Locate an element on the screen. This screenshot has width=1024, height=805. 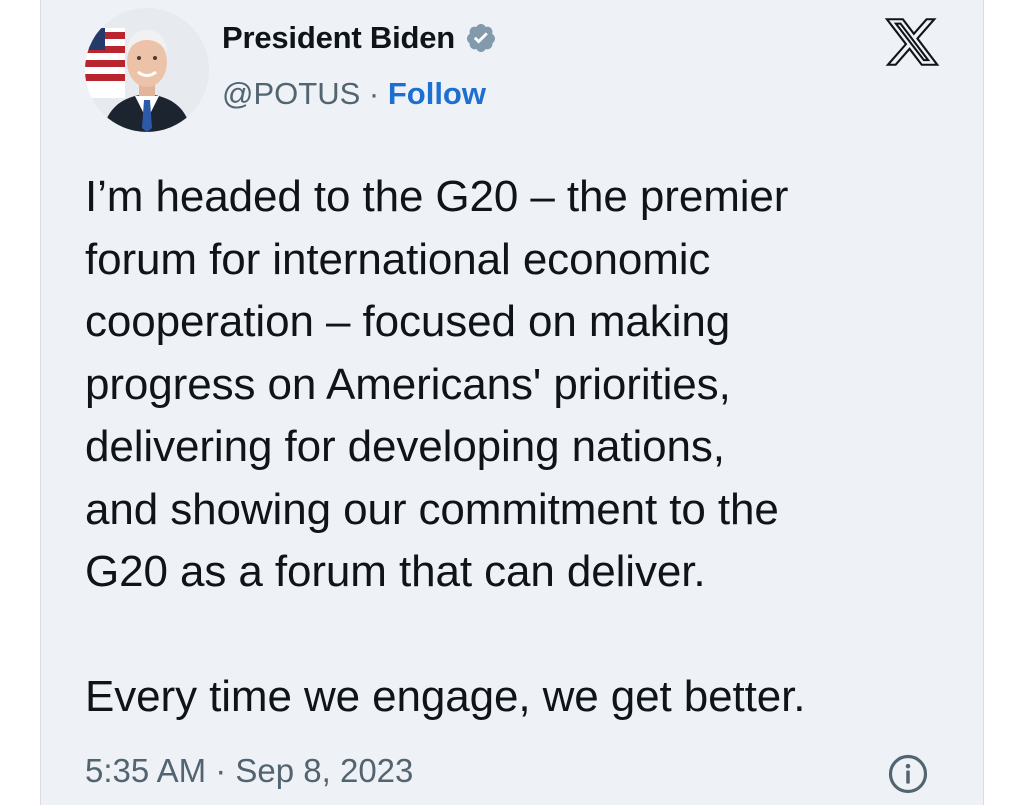
author-name-row: President Biden is located at coordinates (359, 38).